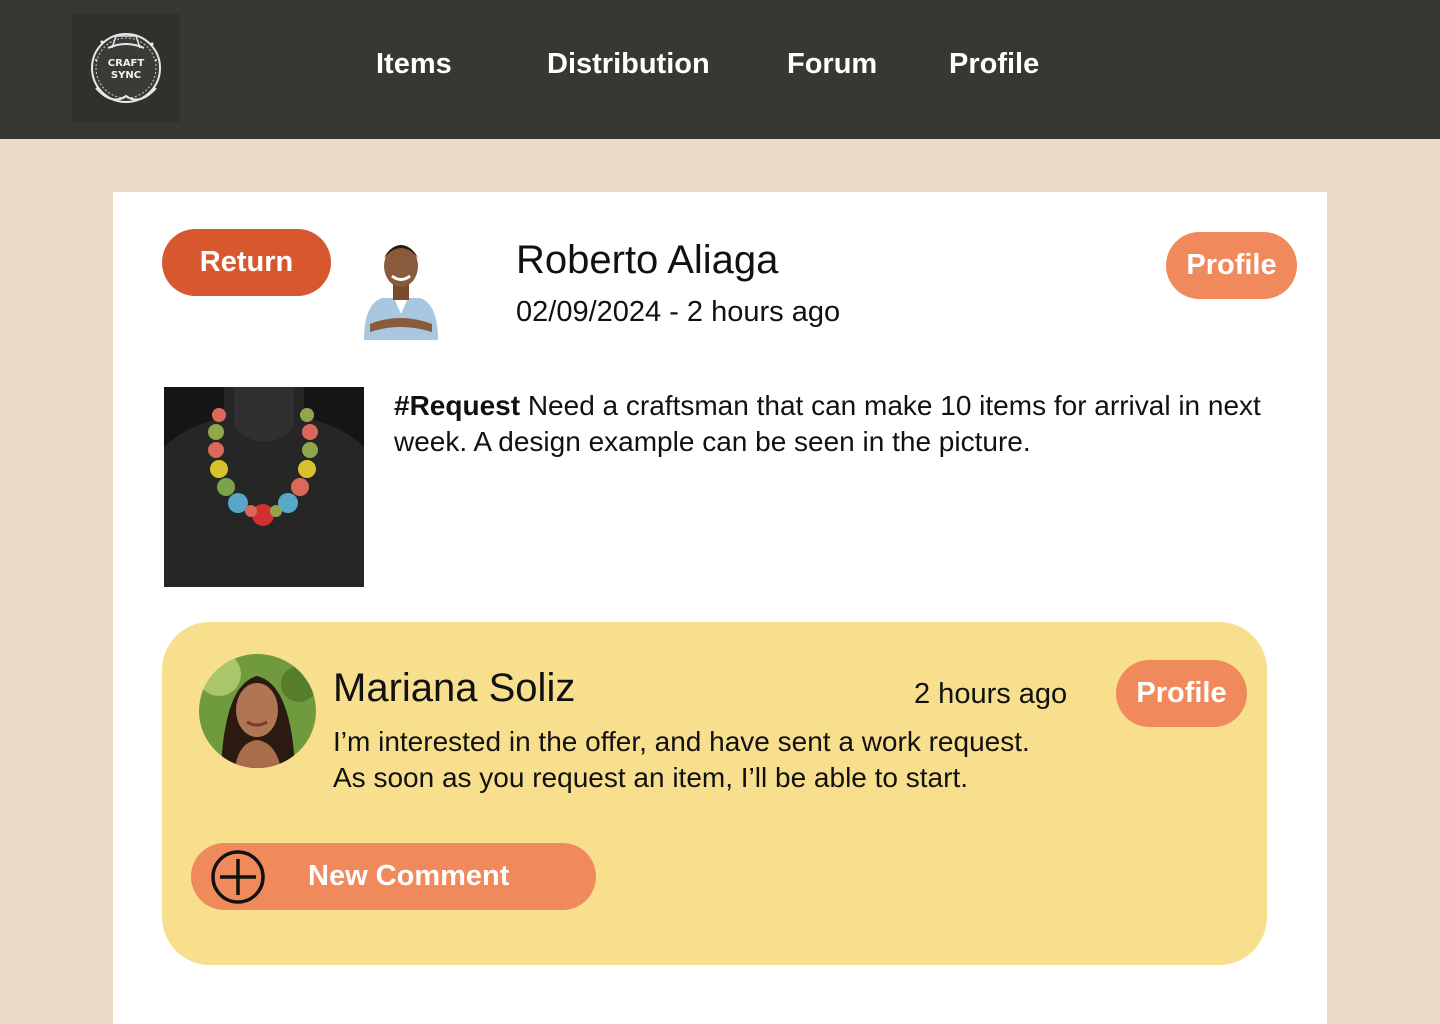 This screenshot has width=1440, height=1024. Describe the element at coordinates (678, 312) in the screenshot. I see `post-date: 02/09/2024 - 2 hours ago` at that location.